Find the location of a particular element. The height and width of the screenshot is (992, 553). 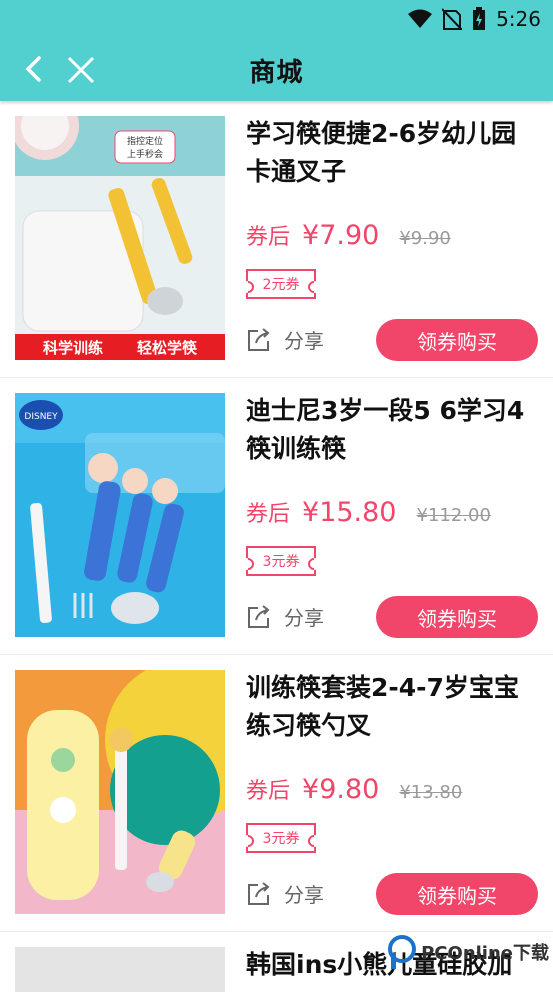

original-price: ¥13.80 is located at coordinates (431, 792).